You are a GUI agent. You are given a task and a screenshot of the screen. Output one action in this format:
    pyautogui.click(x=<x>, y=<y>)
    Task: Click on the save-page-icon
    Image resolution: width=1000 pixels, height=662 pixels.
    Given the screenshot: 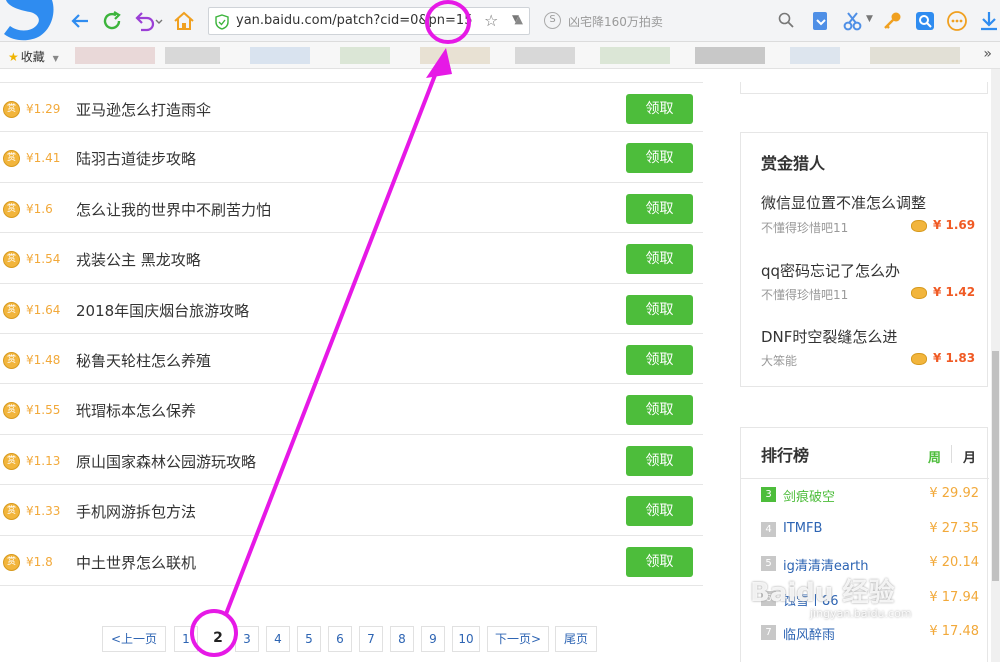 What is the action you would take?
    pyautogui.click(x=821, y=21)
    